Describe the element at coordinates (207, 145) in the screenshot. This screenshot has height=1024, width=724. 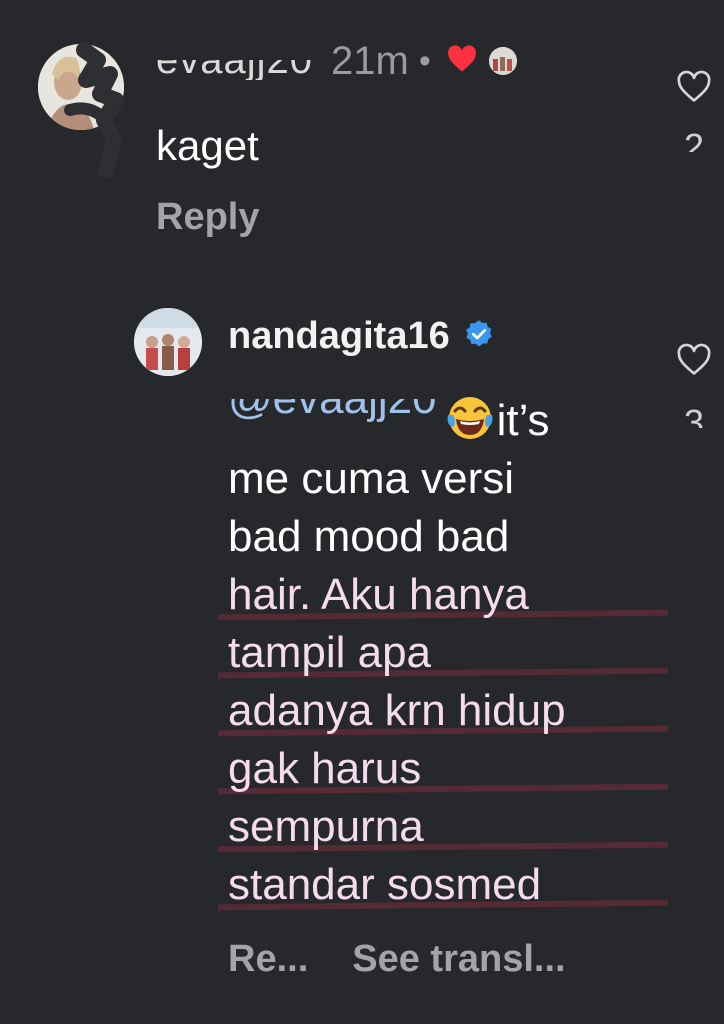
I see `comment1-text: kaget` at that location.